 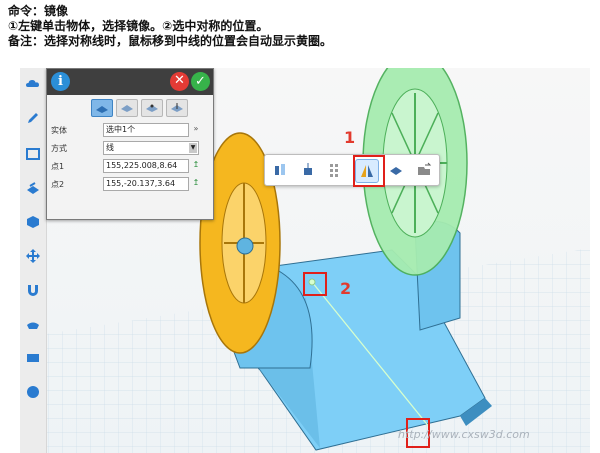 I want to click on row-point1: 点1 155,225.008,8.64 ↥, so click(x=131, y=166).